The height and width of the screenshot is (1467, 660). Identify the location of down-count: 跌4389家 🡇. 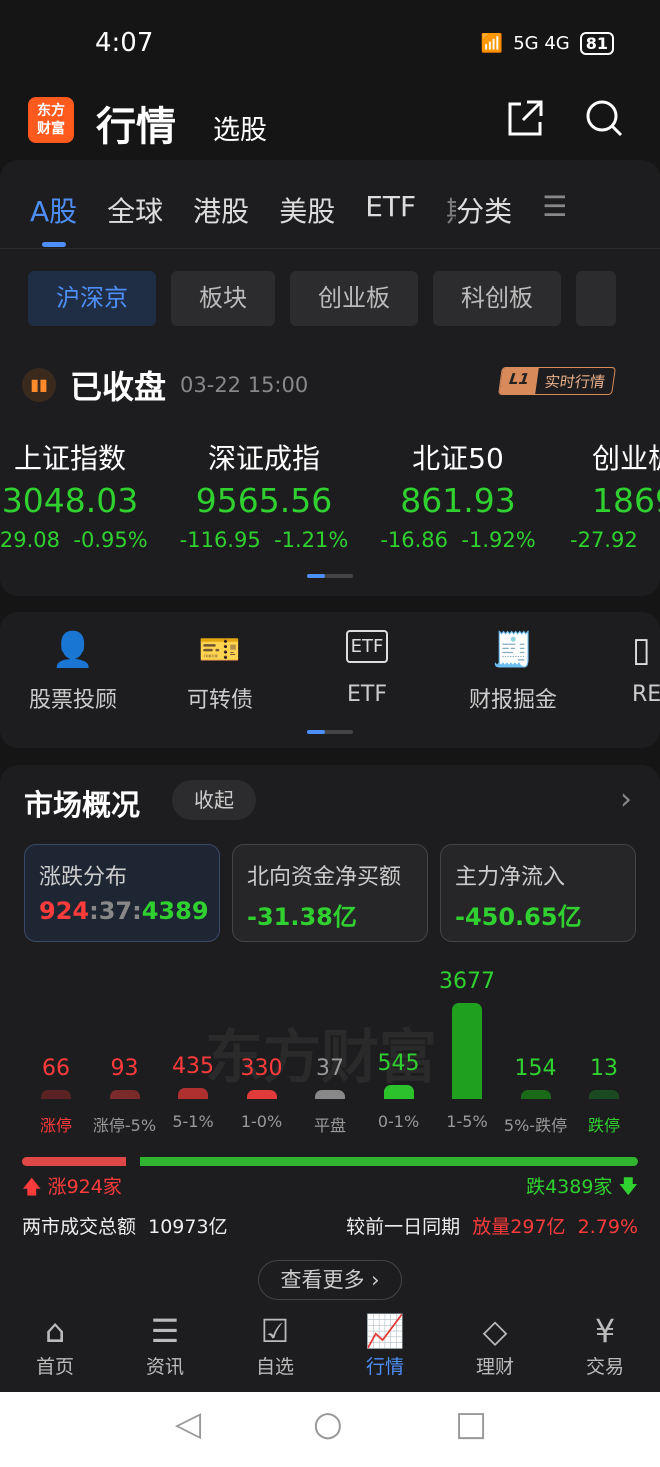
(582, 1187).